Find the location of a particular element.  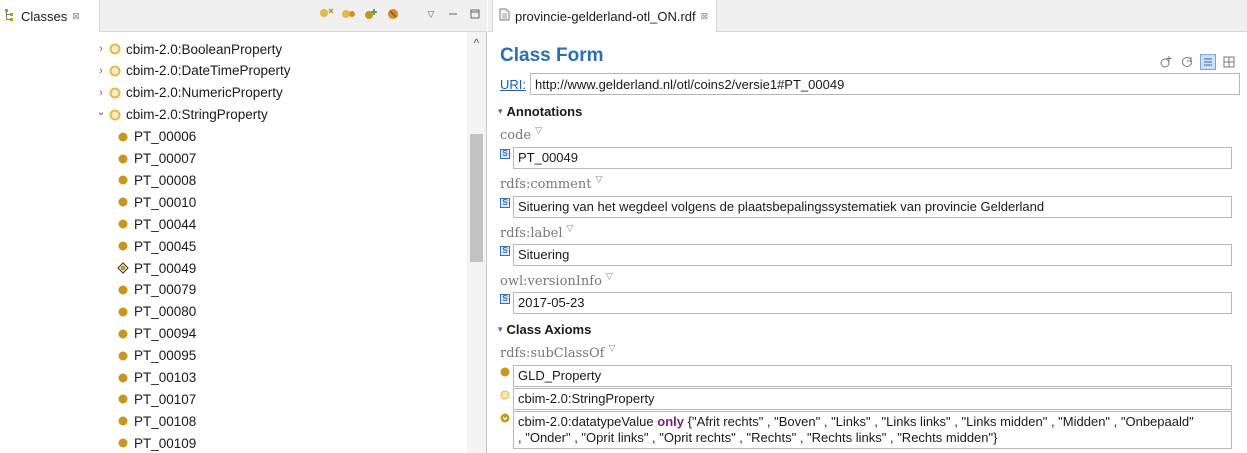

tree-item-individual: PT_00044 is located at coordinates (234, 224).